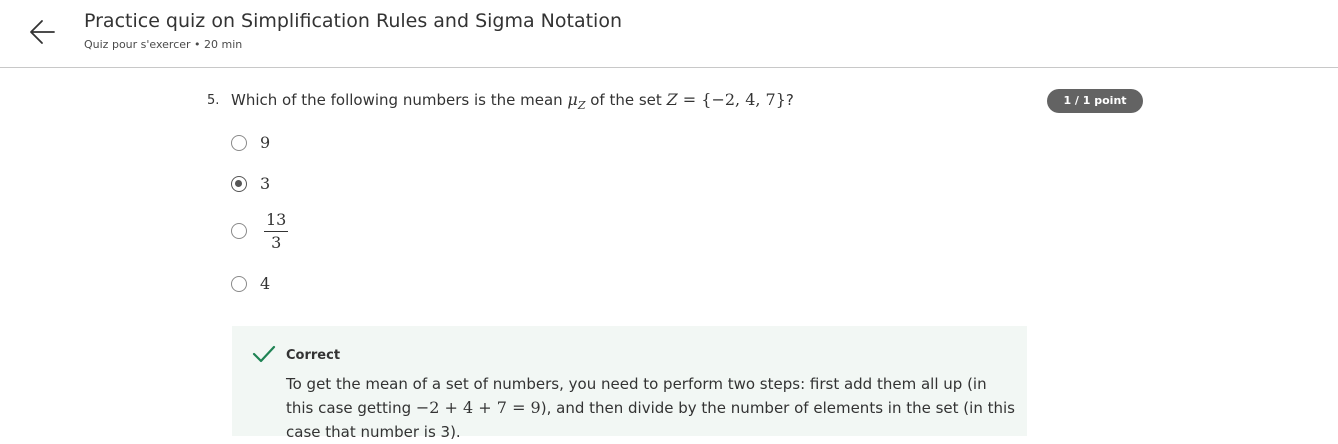 This screenshot has height=444, width=1338. What do you see at coordinates (478, 407) in the screenshot?
I see `feedback-expression: −2 + 4 + 7 = 9` at bounding box center [478, 407].